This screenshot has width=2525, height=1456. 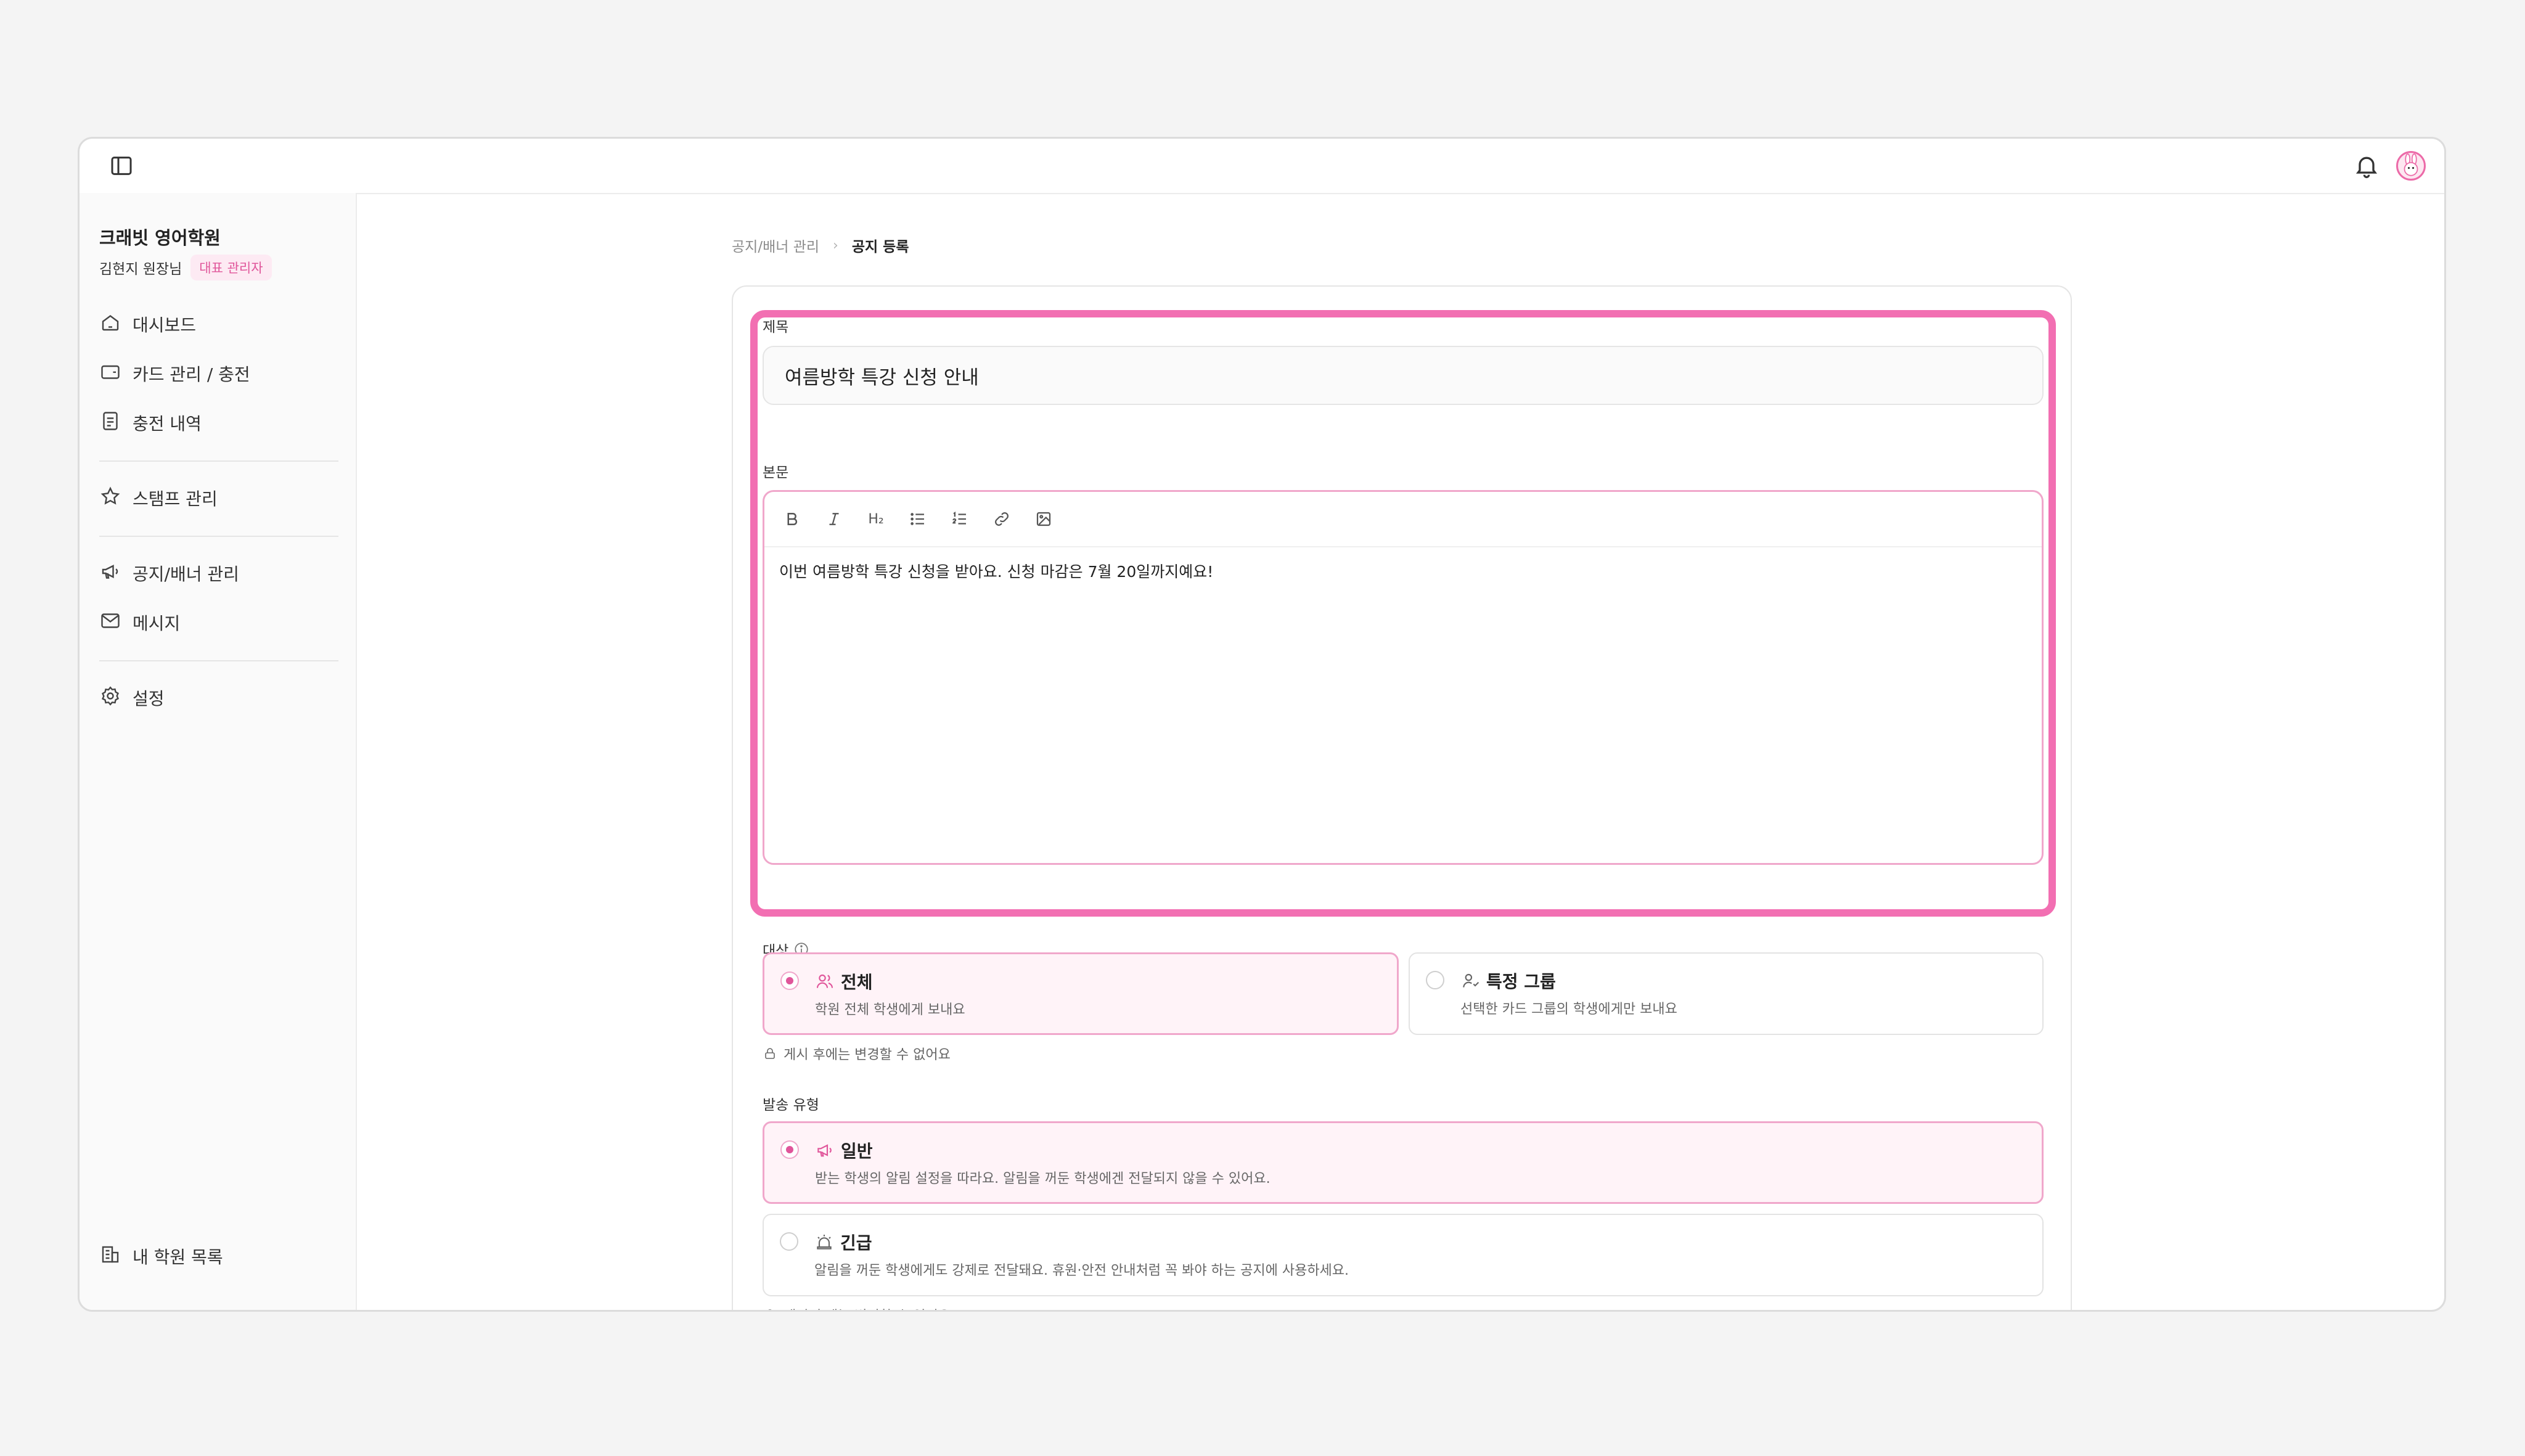 I want to click on target-group-radio, so click(x=1435, y=980).